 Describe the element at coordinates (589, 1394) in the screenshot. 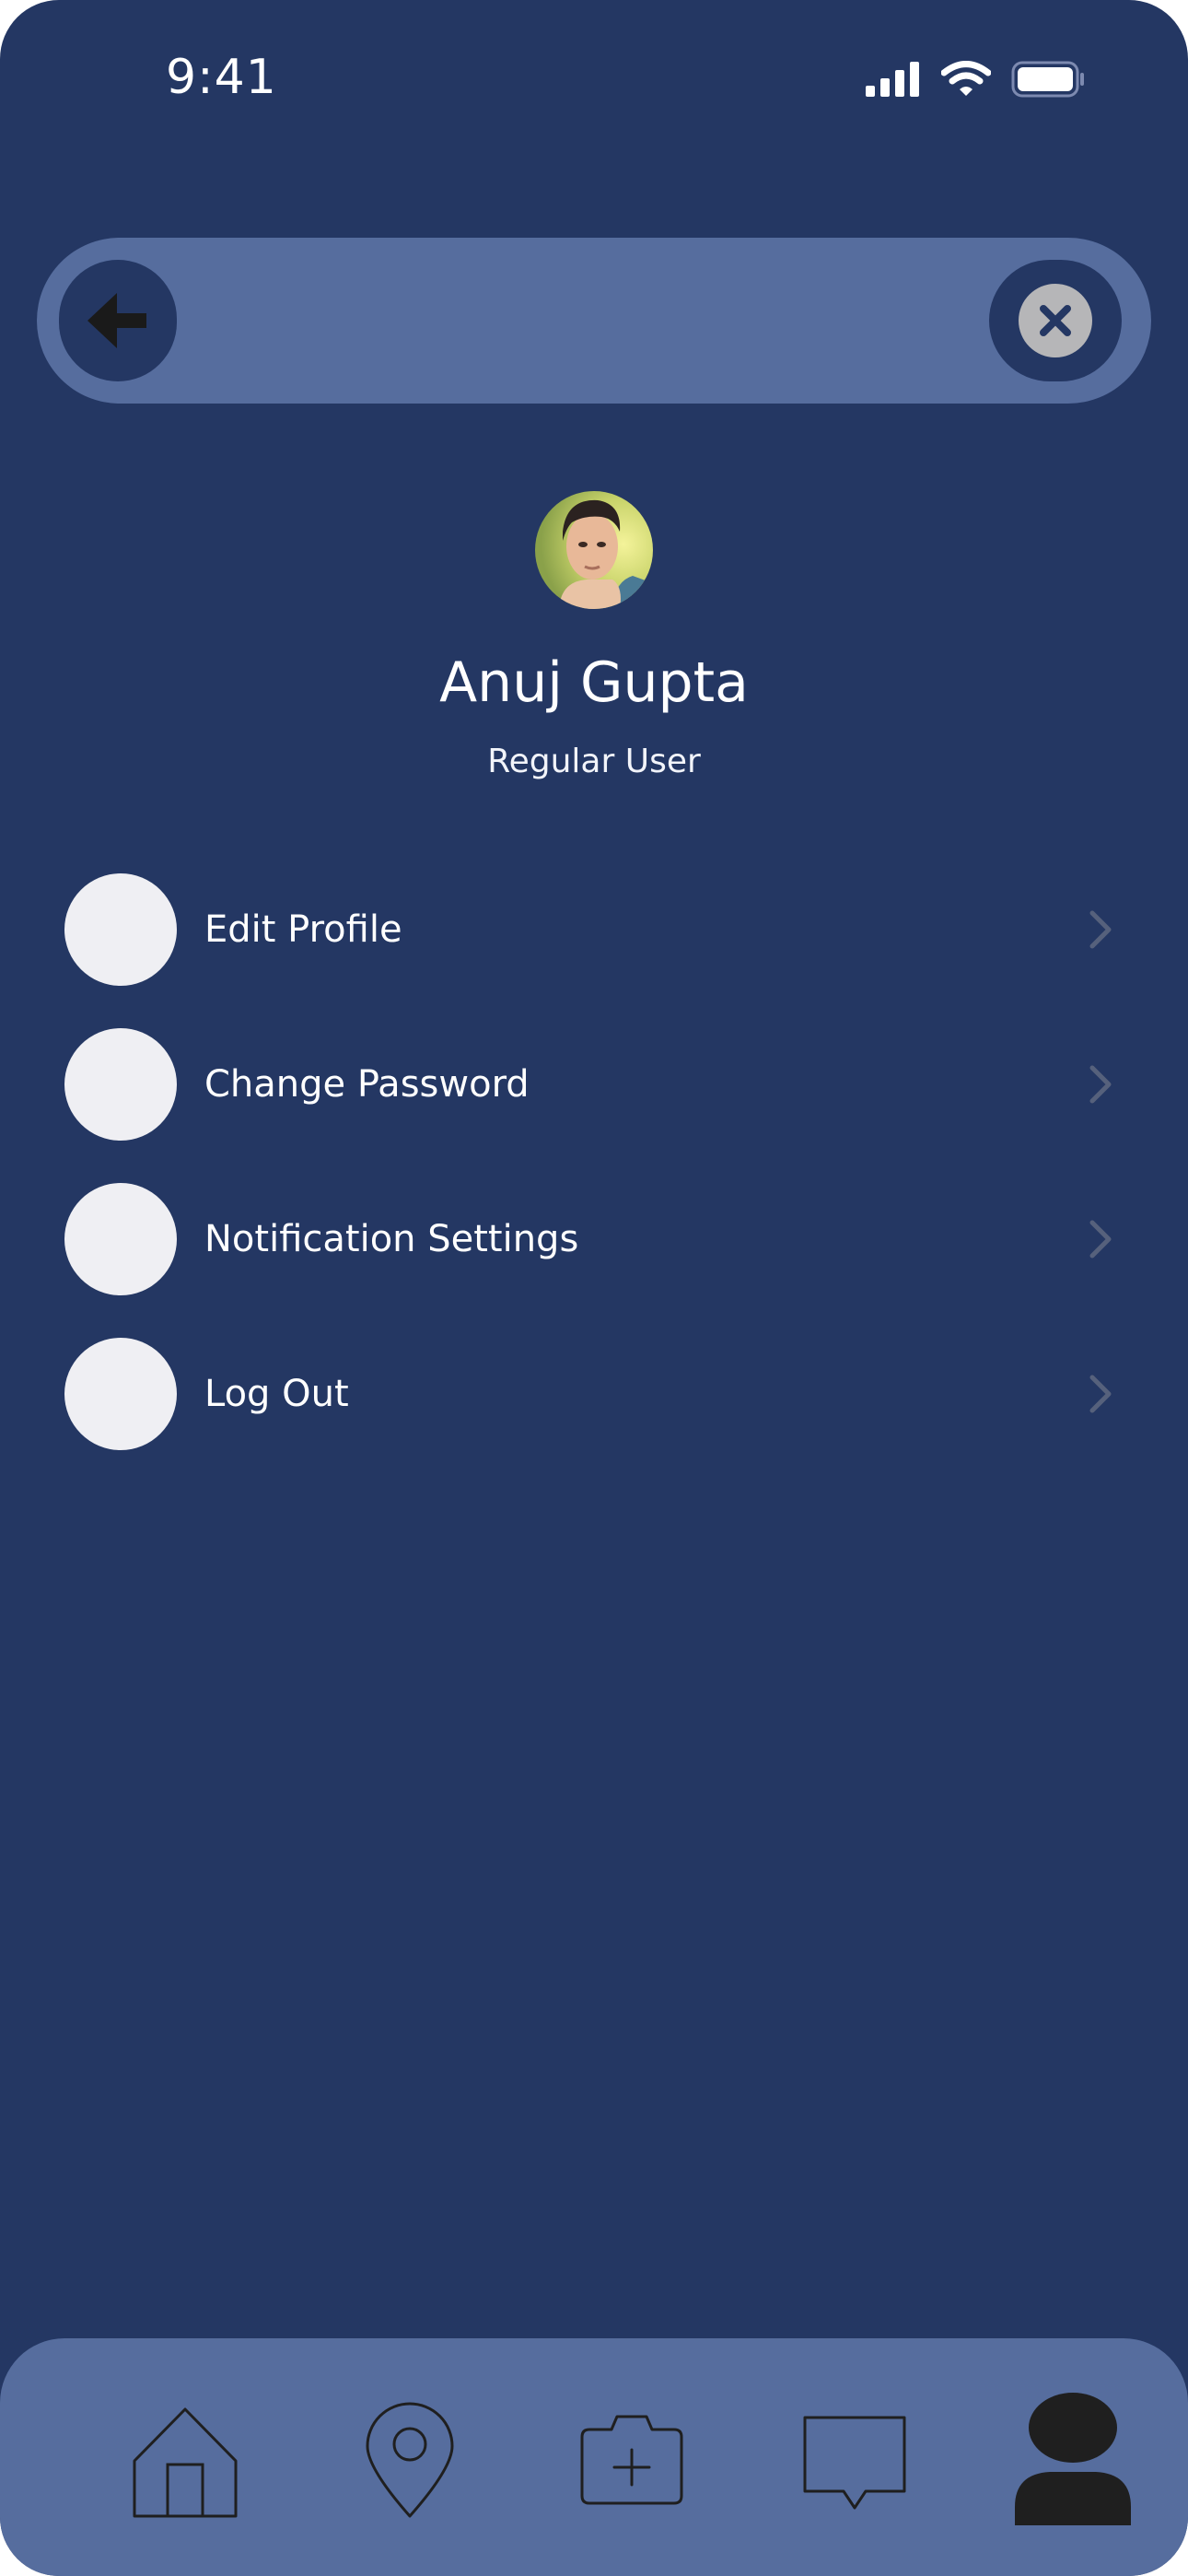

I see `menu-item-log-out: Log Out` at that location.